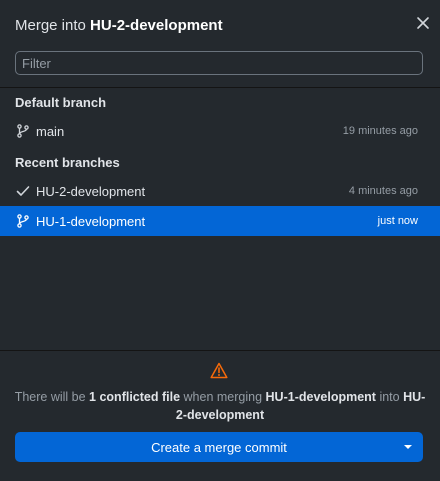 Image resolution: width=440 pixels, height=481 pixels. What do you see at coordinates (383, 191) in the screenshot?
I see `branch-time: 4 minutes ago` at bounding box center [383, 191].